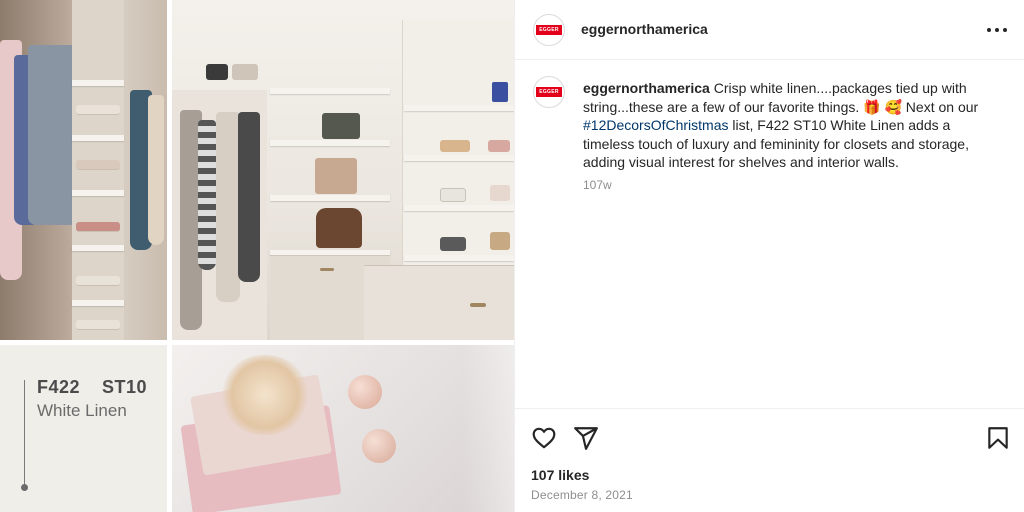 The image size is (1024, 512). What do you see at coordinates (24, 487) in the screenshot?
I see `swatch-indicator-dot` at bounding box center [24, 487].